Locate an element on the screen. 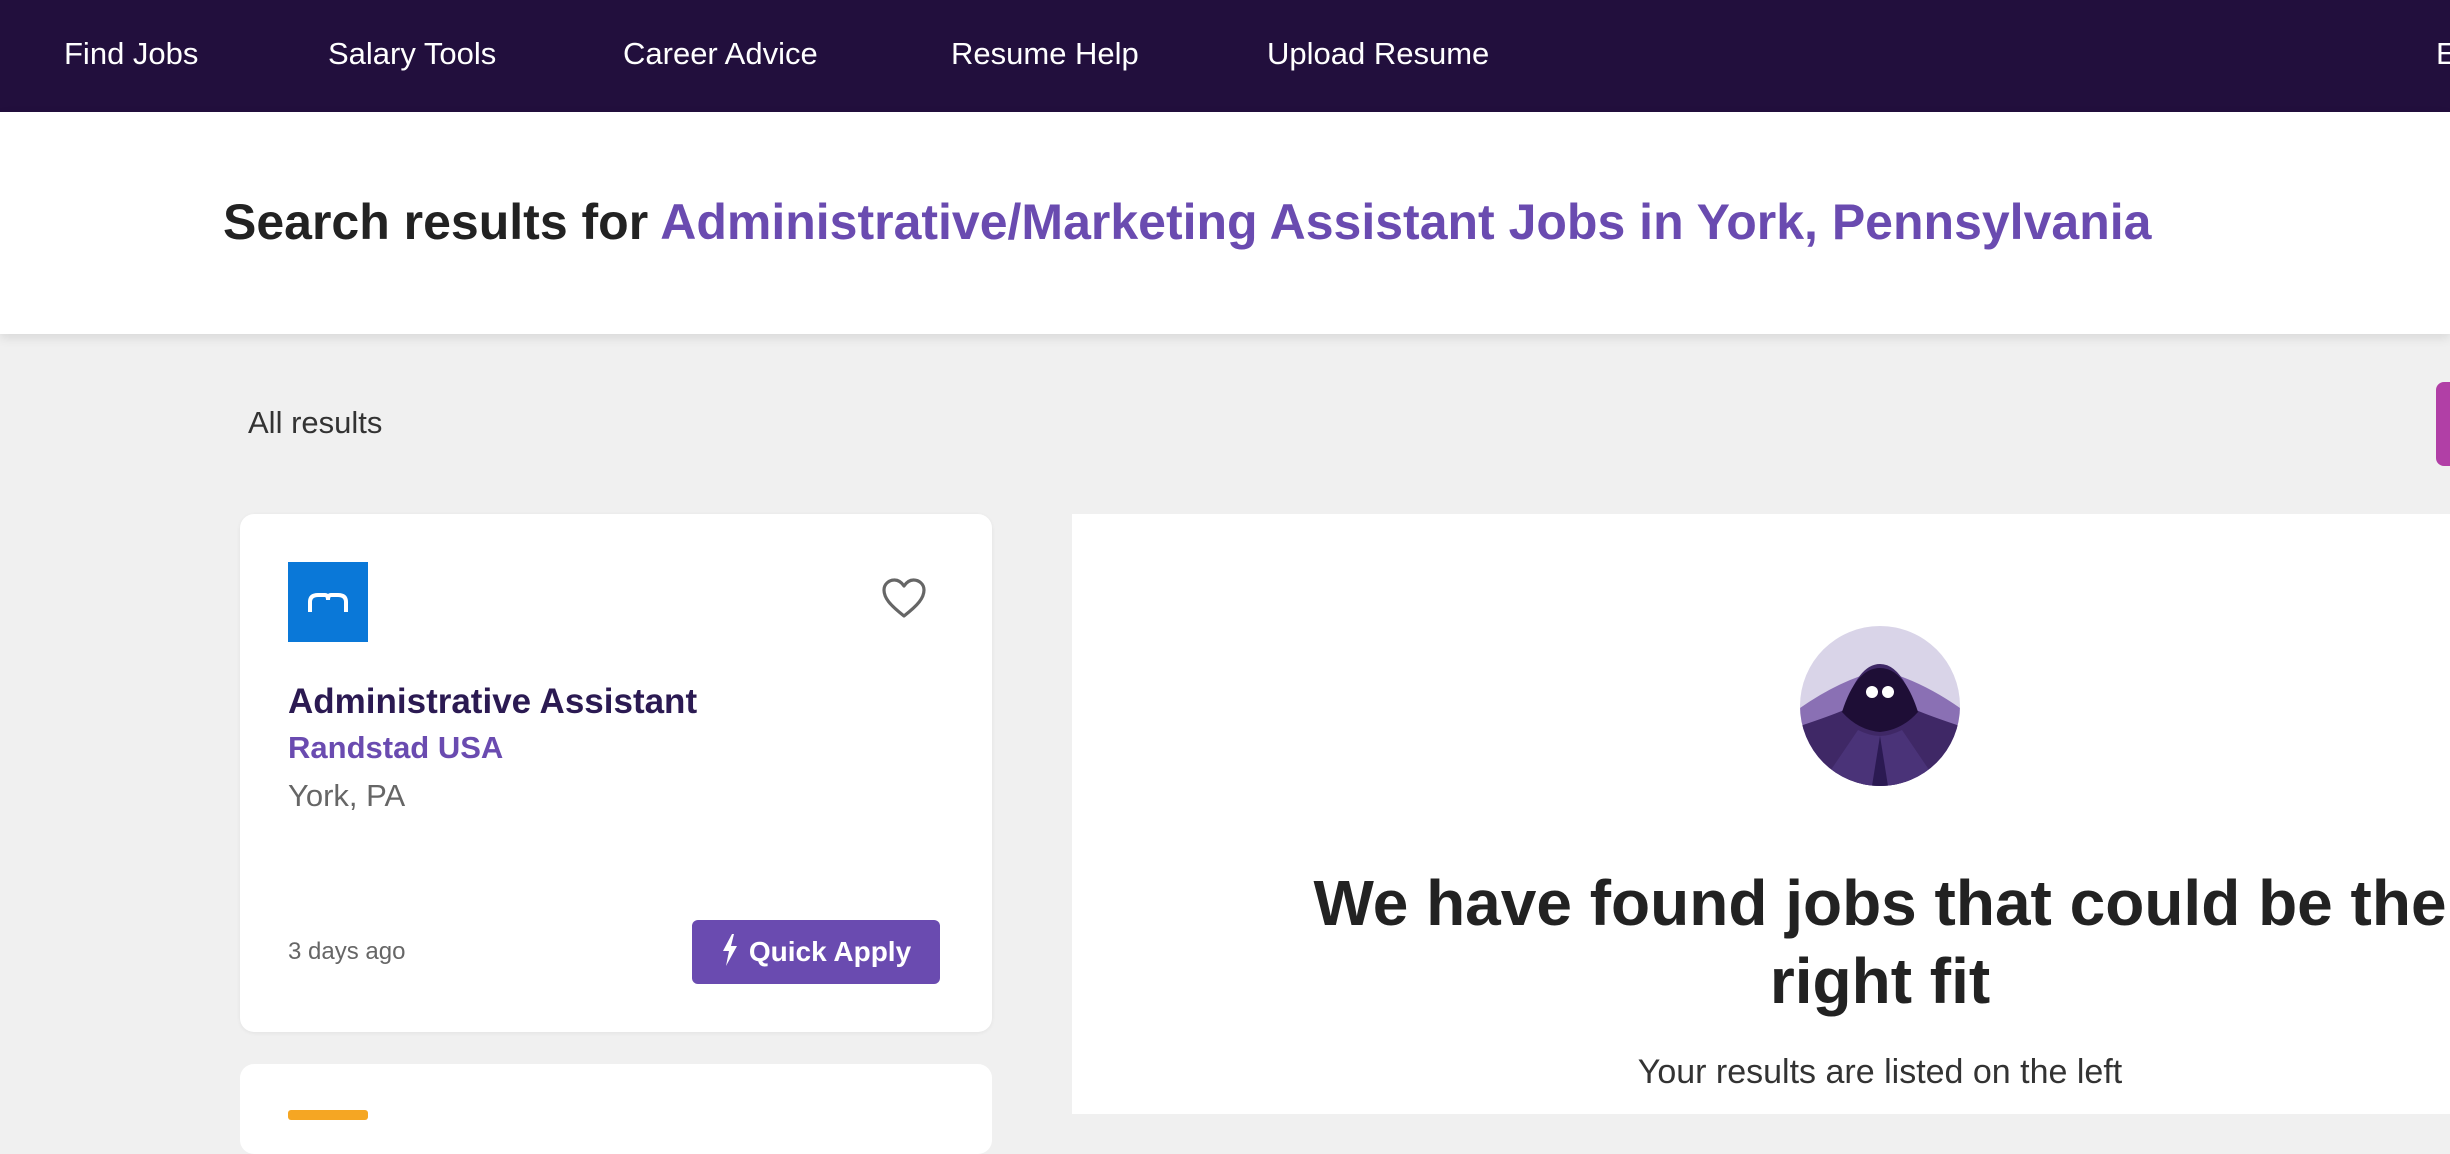  heart-icon is located at coordinates (904, 598).